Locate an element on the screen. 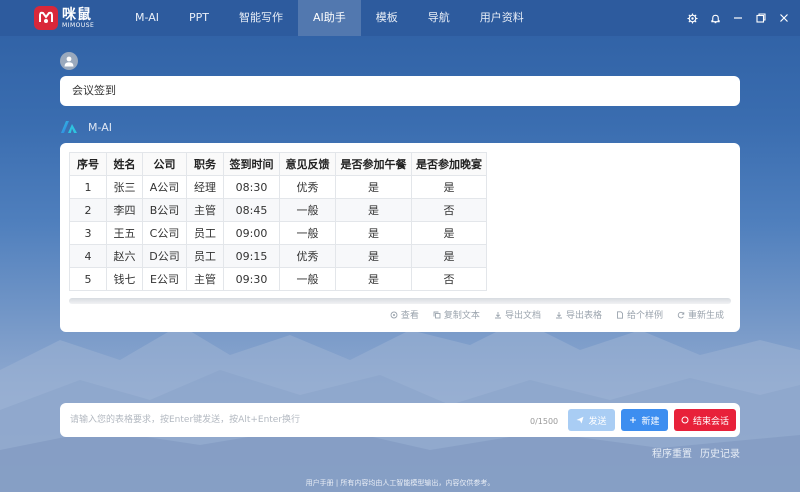 This screenshot has width=800, height=492. nav-item-templates: 模板 is located at coordinates (387, 18).